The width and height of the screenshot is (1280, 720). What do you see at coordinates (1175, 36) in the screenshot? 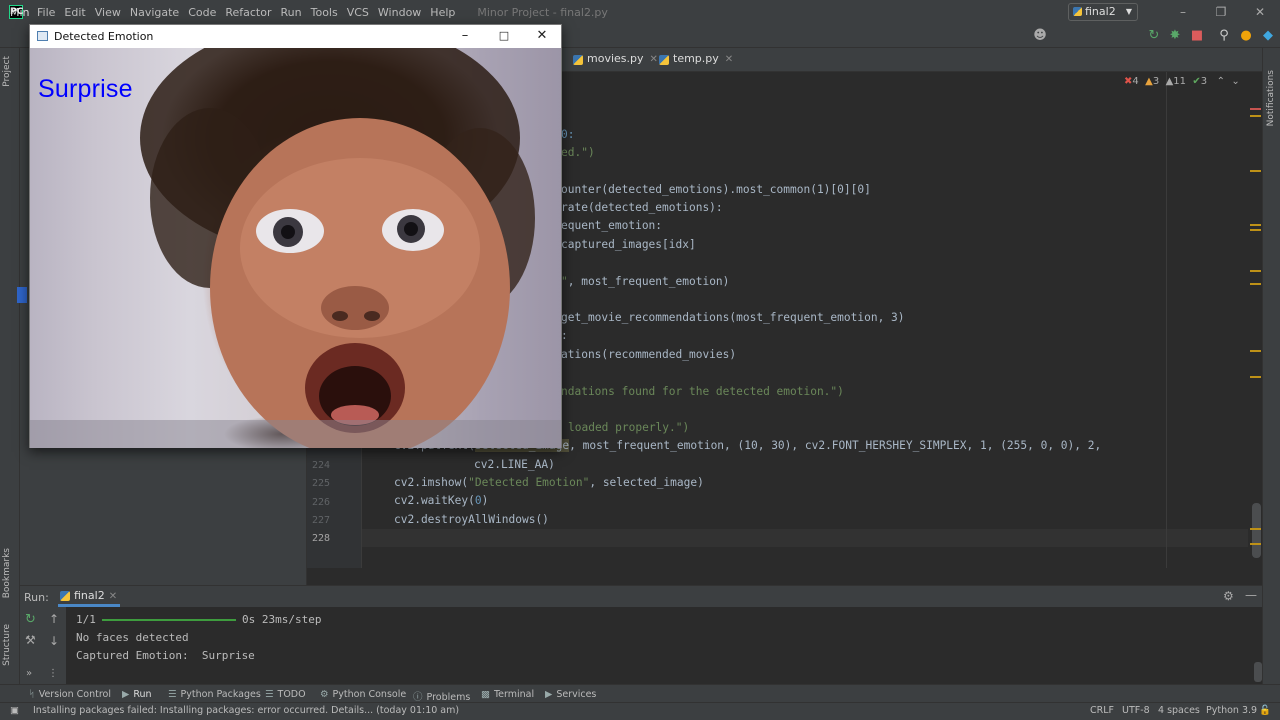
I see `debug-icon: ✸` at bounding box center [1175, 36].